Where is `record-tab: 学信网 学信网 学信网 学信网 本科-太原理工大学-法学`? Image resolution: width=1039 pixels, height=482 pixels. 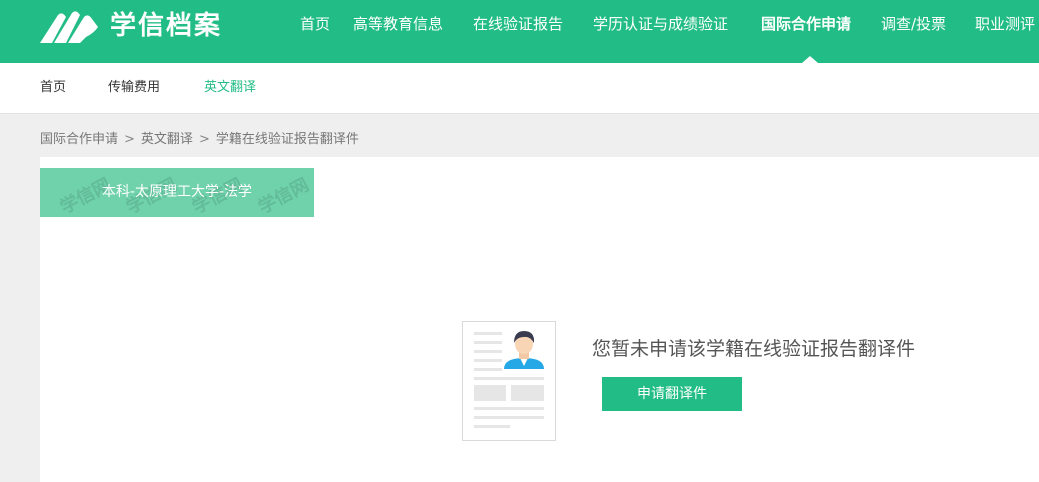 record-tab: 学信网 学信网 学信网 学信网 本科-太原理工大学-法学 is located at coordinates (177, 192).